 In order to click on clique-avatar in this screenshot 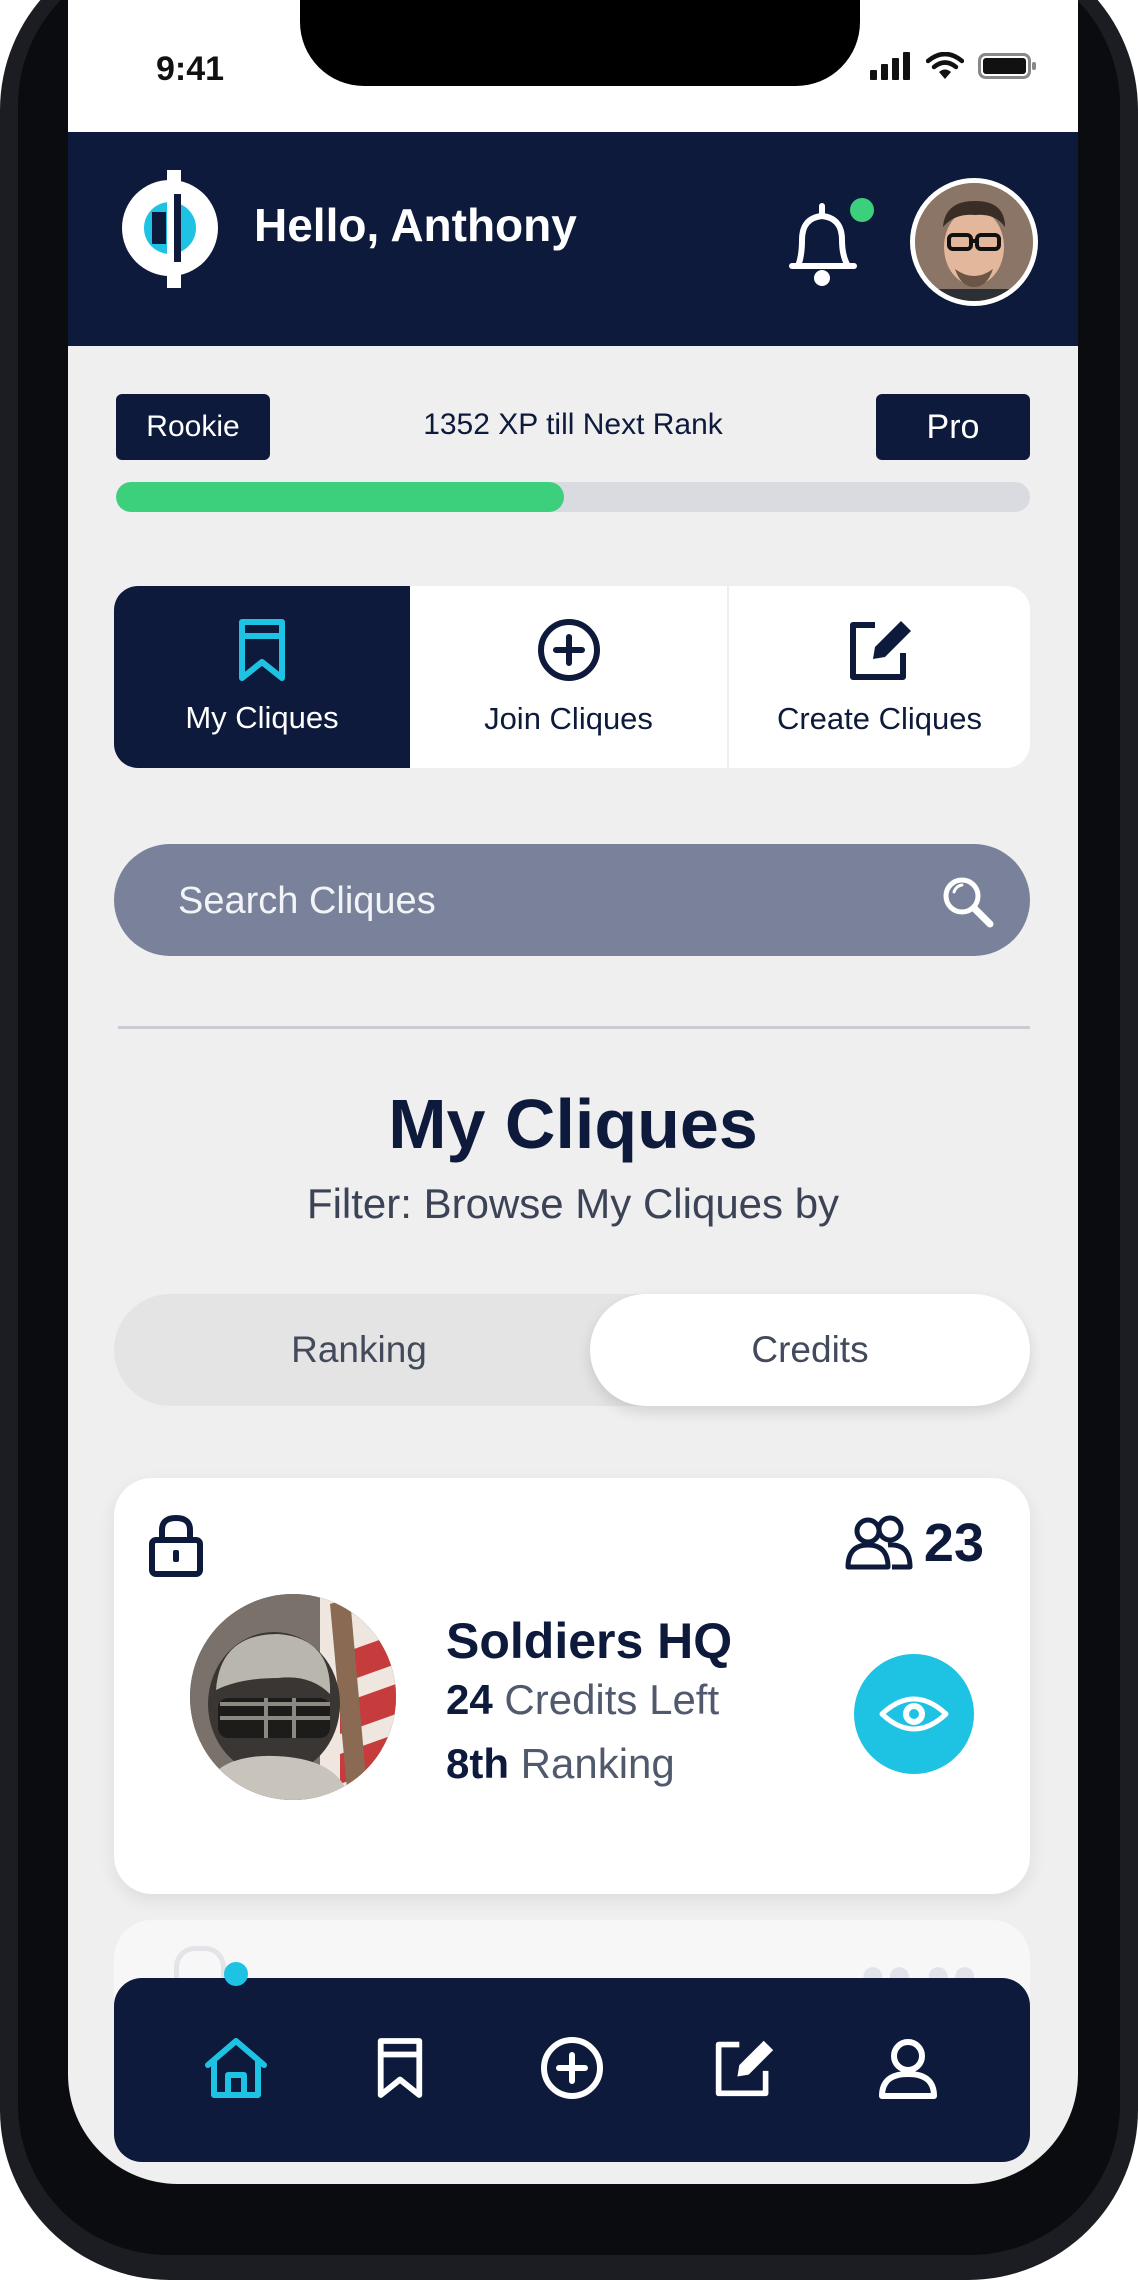, I will do `click(293, 1697)`.